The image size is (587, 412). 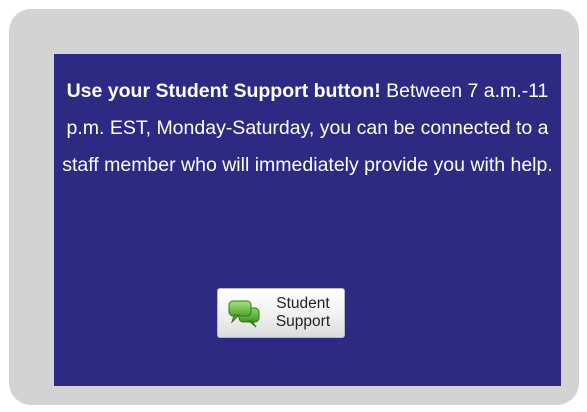 I want to click on button-label-line1: Student, so click(x=303, y=303).